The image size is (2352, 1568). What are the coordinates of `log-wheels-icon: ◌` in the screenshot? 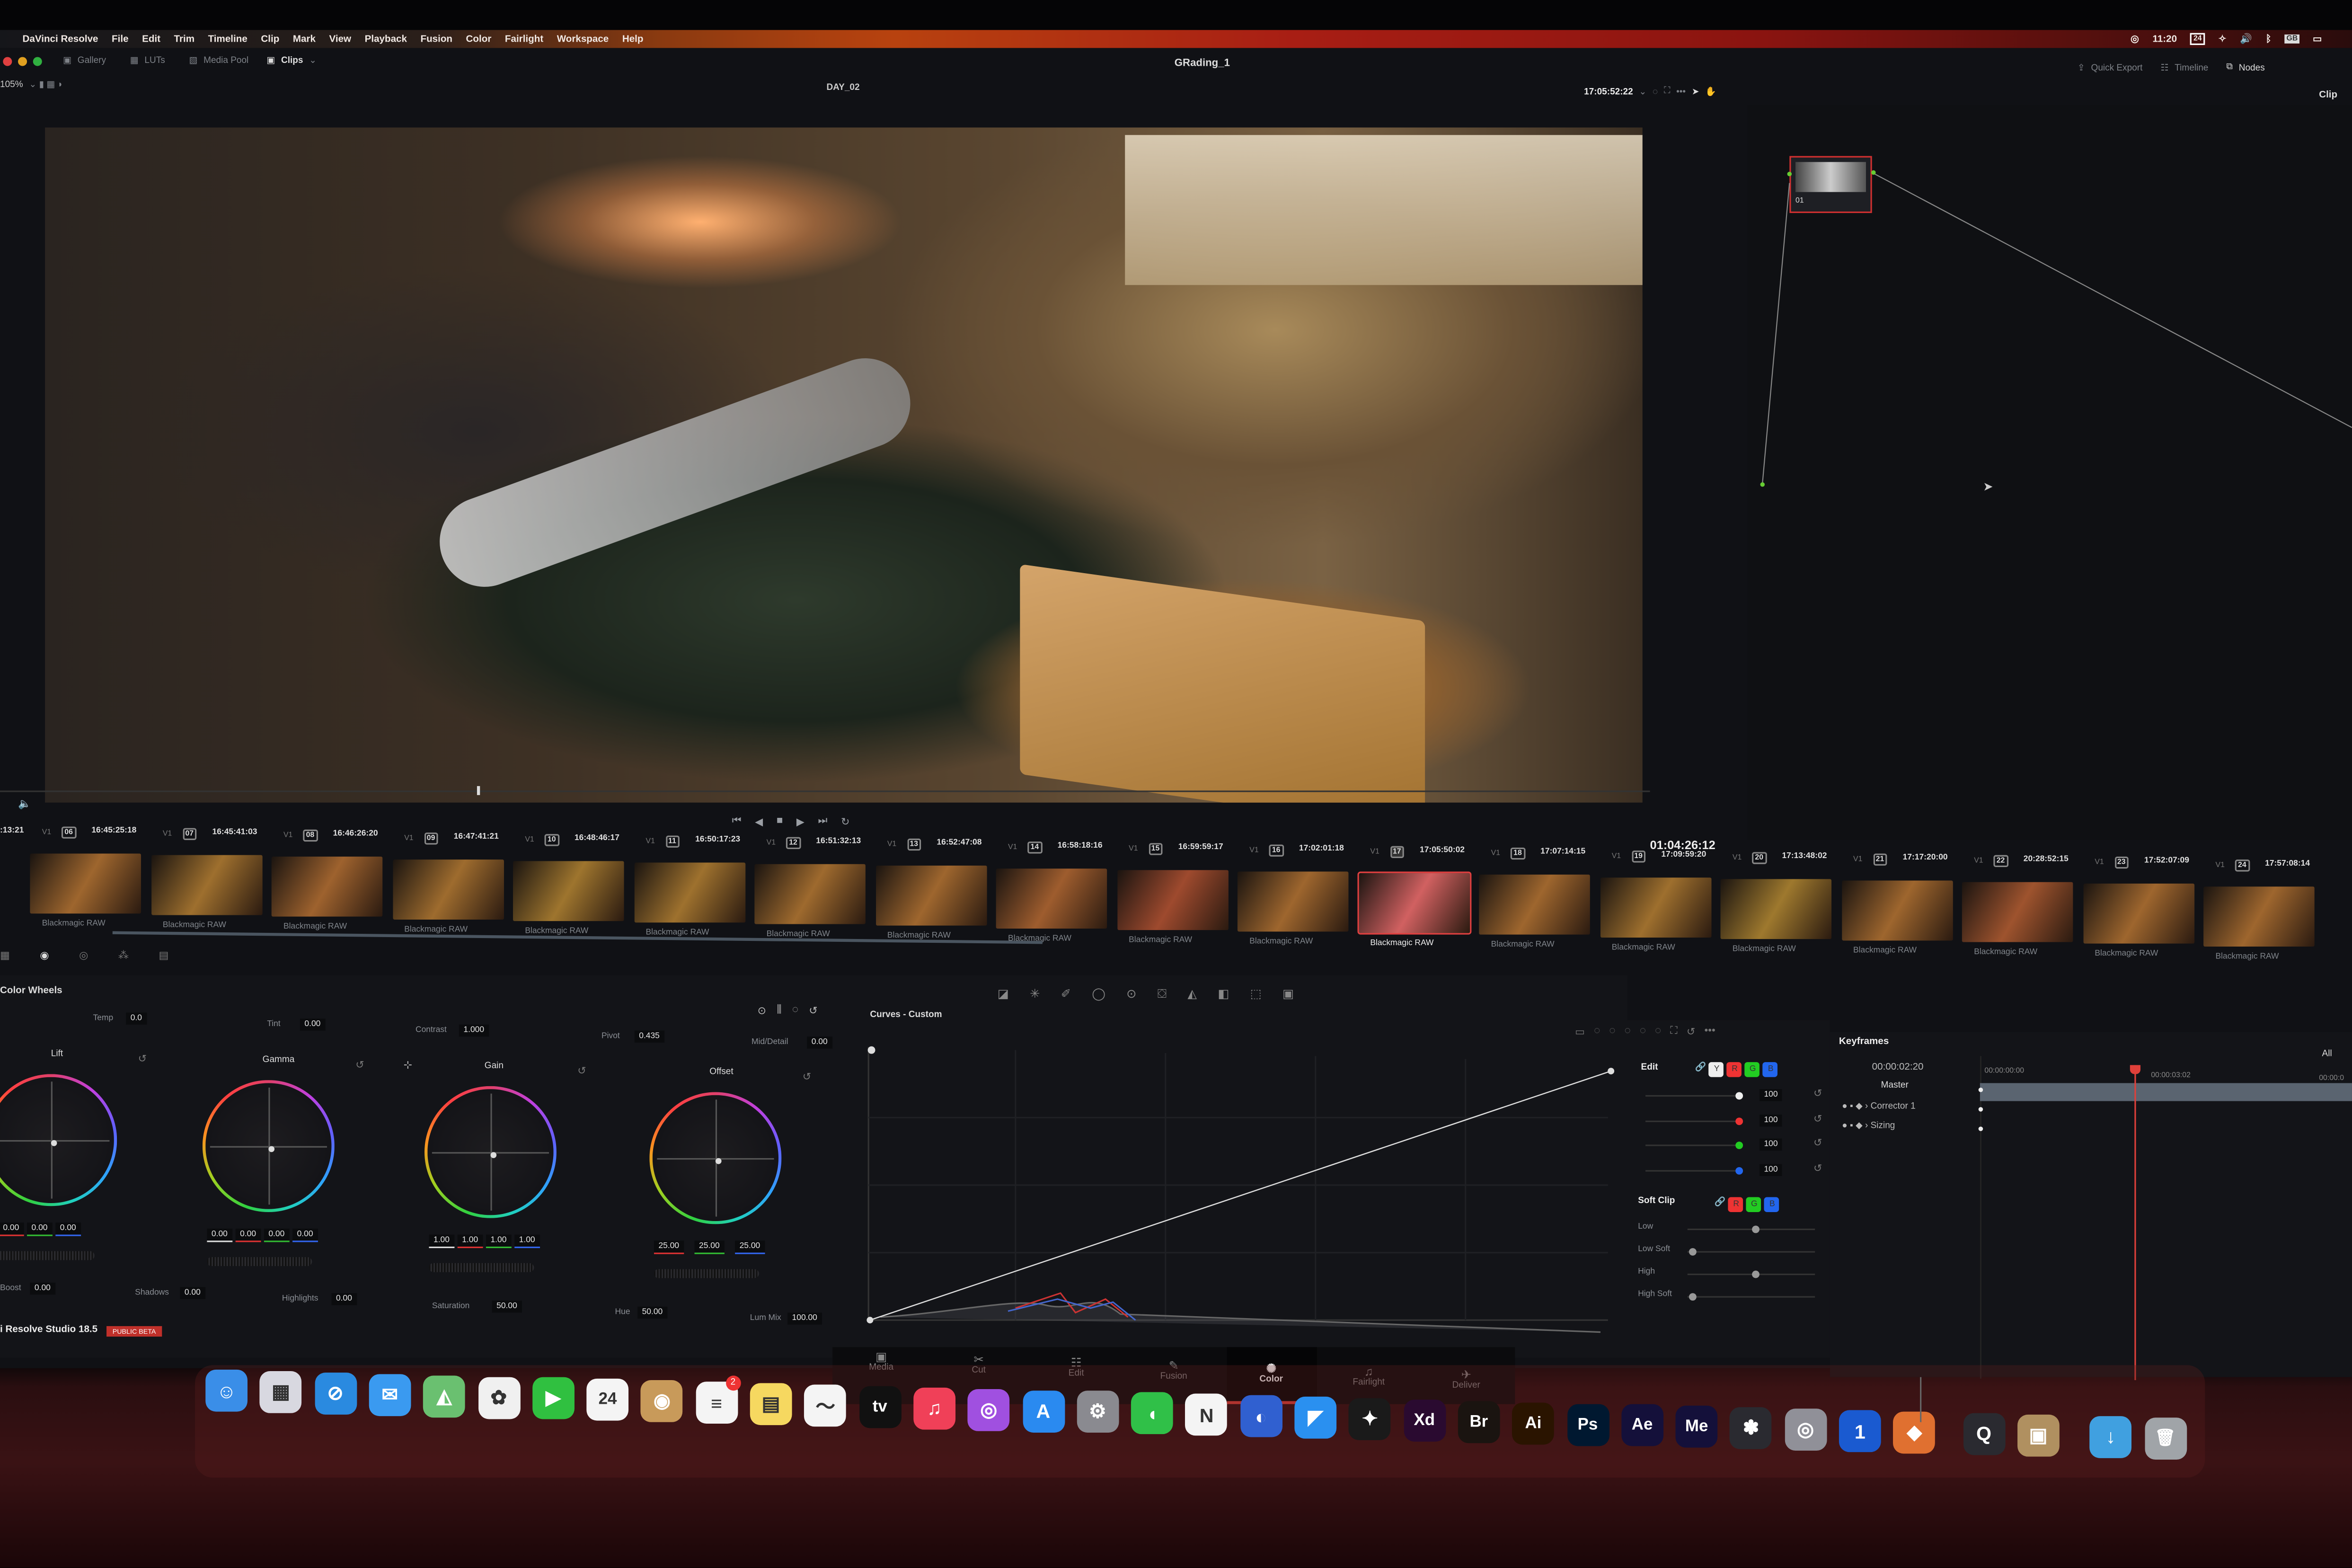 It's located at (795, 1011).